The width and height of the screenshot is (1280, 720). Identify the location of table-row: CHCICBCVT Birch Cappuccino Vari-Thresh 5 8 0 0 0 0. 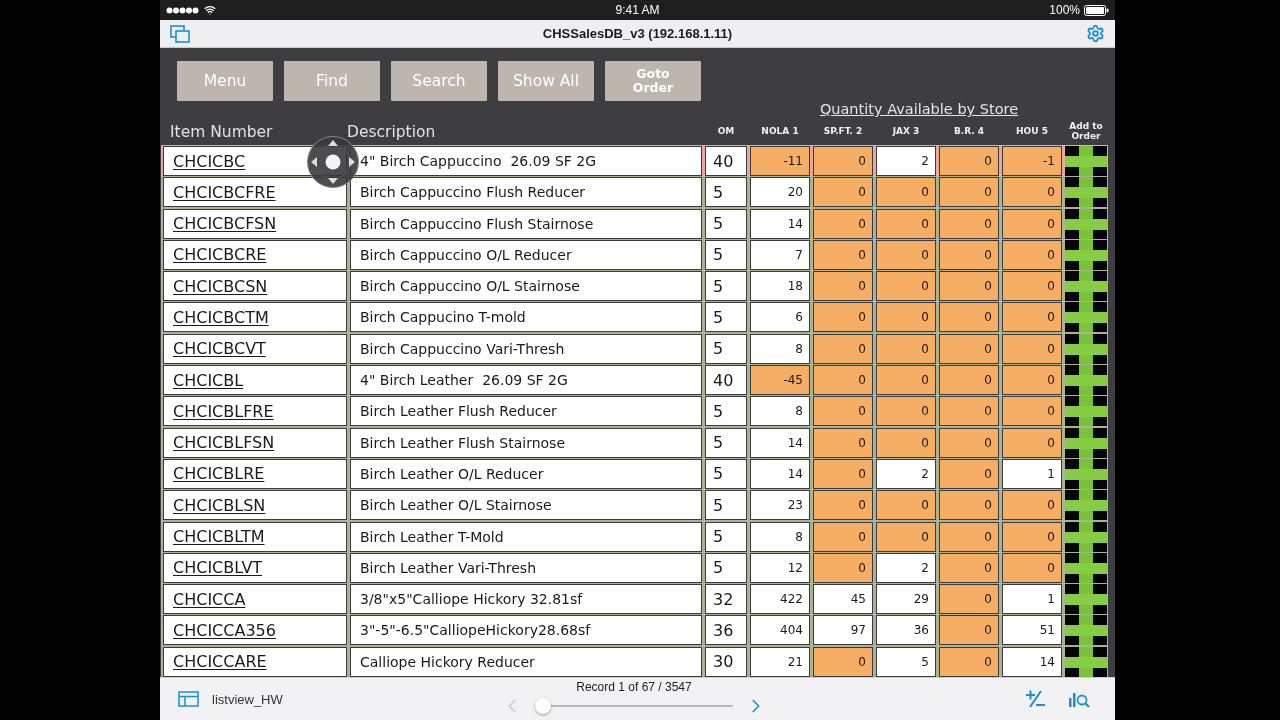
(634, 348).